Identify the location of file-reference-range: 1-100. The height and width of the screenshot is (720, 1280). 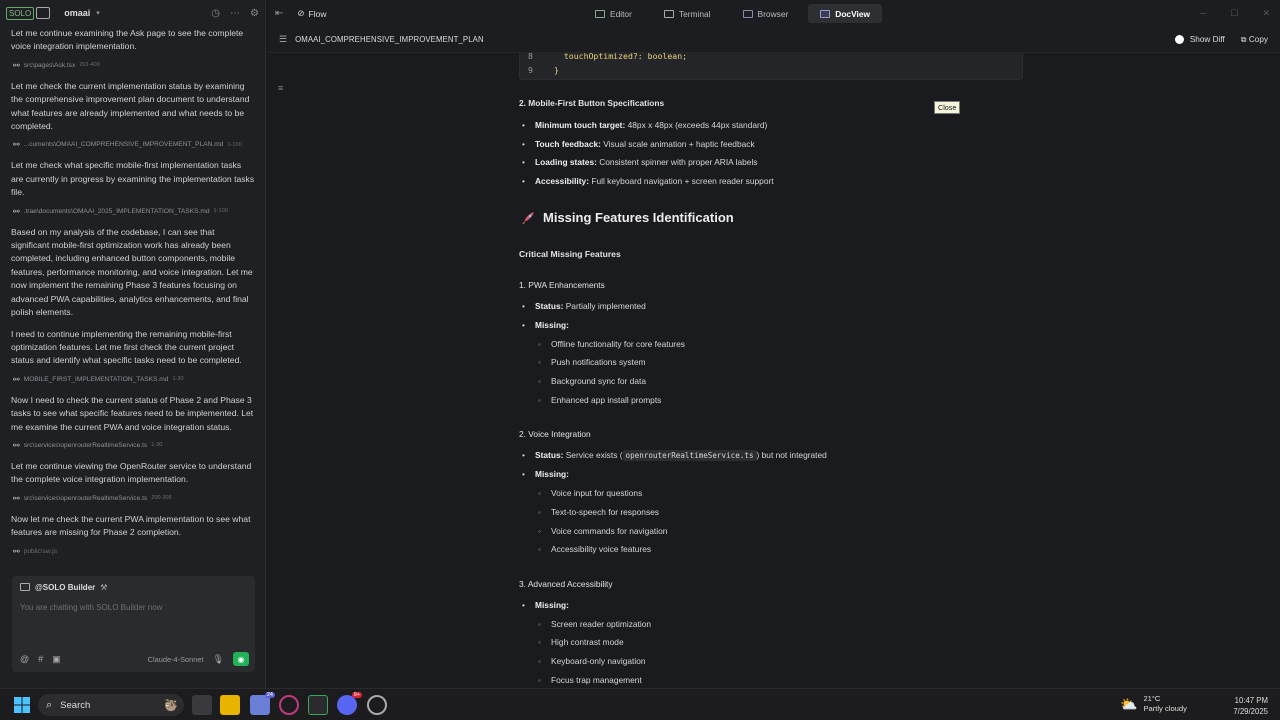
(220, 211).